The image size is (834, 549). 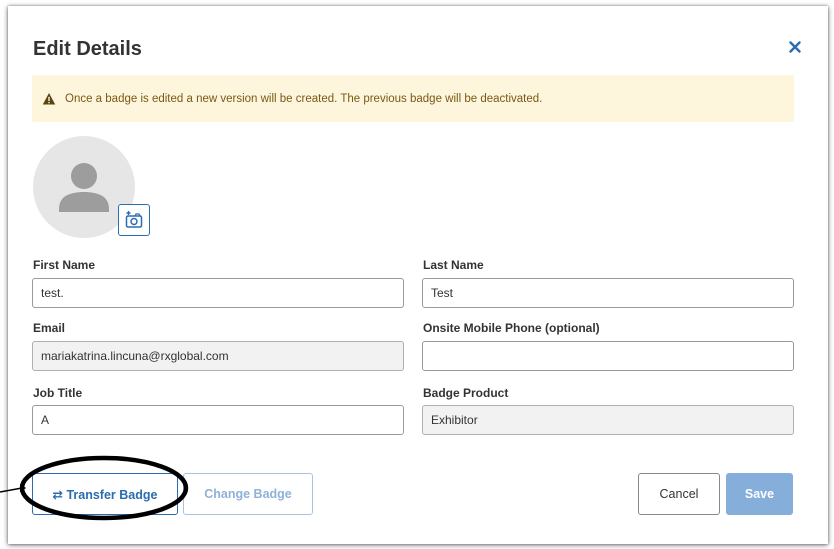 I want to click on cancel-button: Cancel, so click(x=679, y=494).